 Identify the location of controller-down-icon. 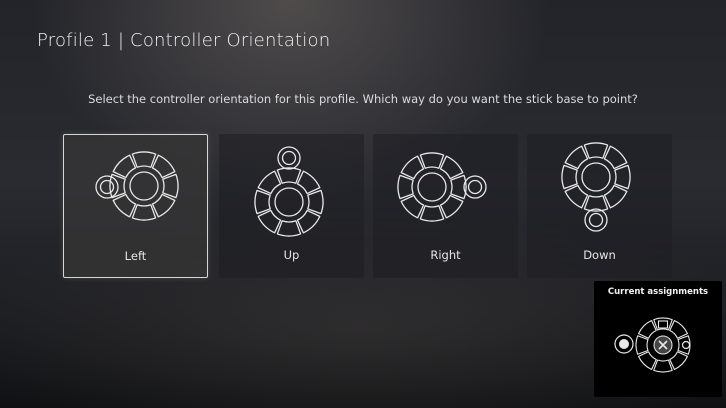
(596, 187).